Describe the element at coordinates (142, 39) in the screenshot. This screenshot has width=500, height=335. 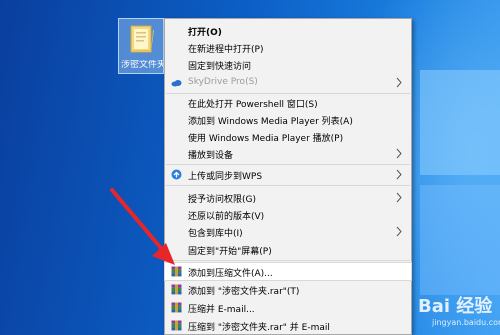
I see `folder-icon` at that location.